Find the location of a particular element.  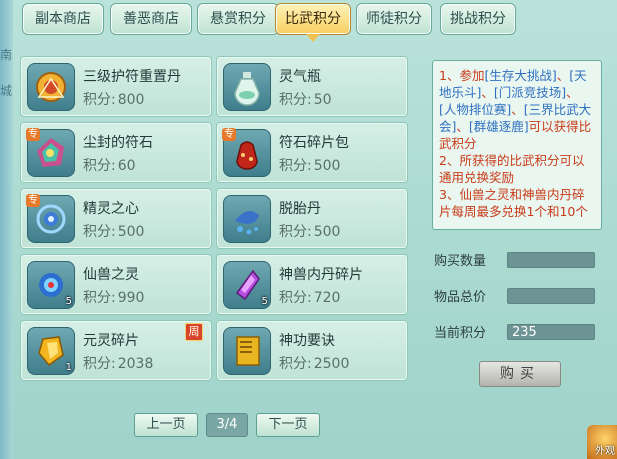

item-price: 积分: 50 is located at coordinates (305, 100).